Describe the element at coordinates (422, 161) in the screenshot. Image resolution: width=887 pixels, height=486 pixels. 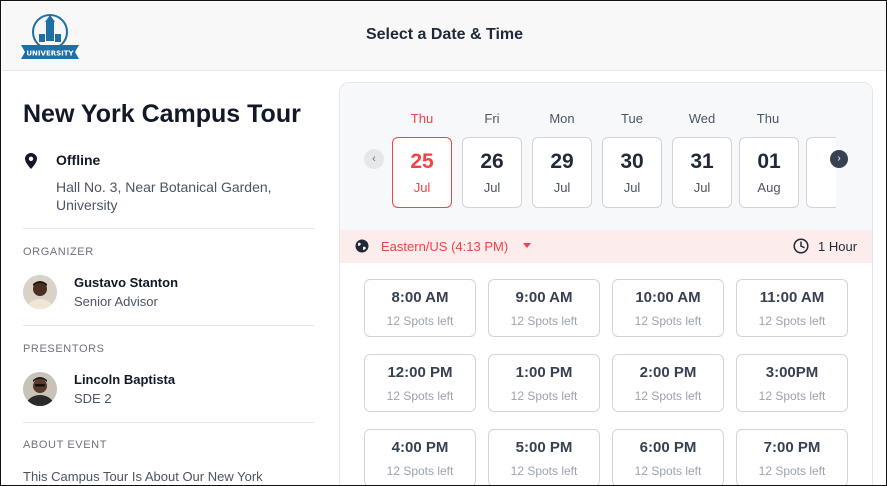
I see `date-day: 25` at that location.